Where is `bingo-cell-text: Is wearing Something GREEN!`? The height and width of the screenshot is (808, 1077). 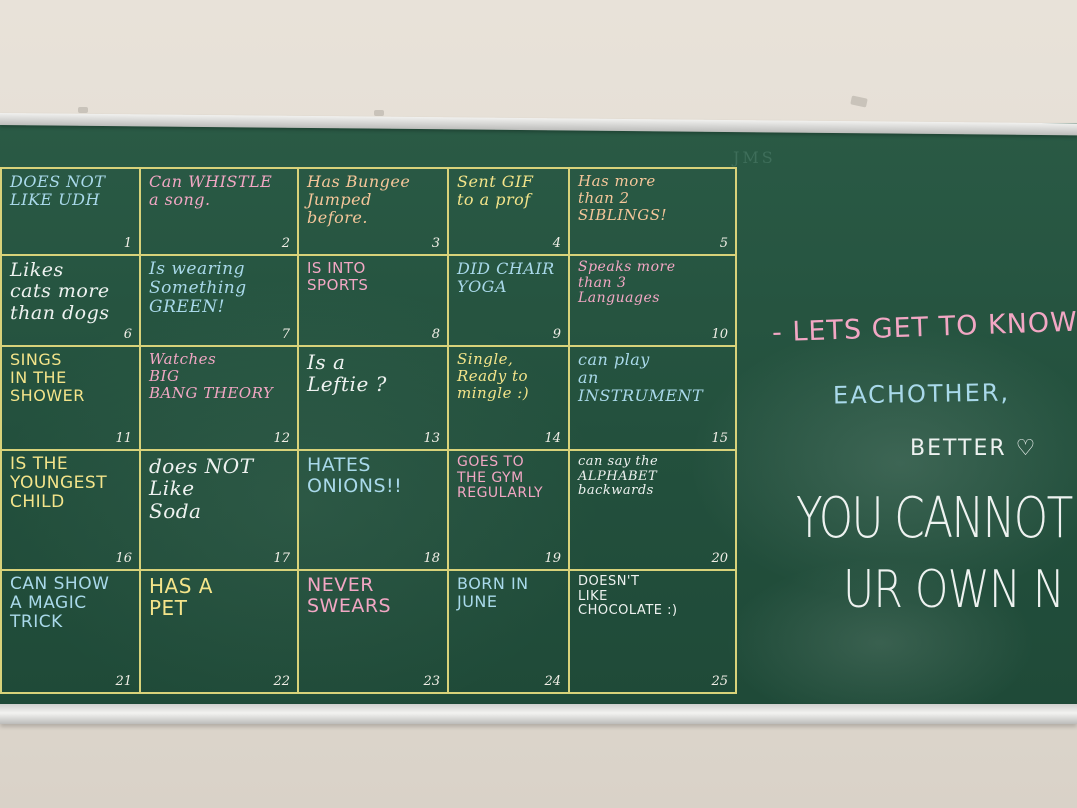
bingo-cell-text: Is wearing Something GREEN! is located at coordinates (198, 288).